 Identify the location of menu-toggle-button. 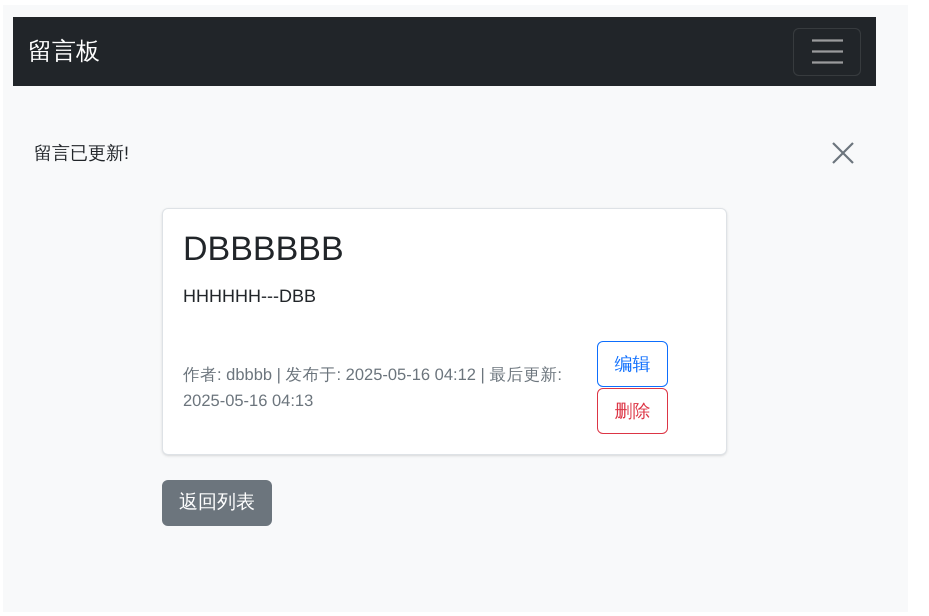
(827, 52).